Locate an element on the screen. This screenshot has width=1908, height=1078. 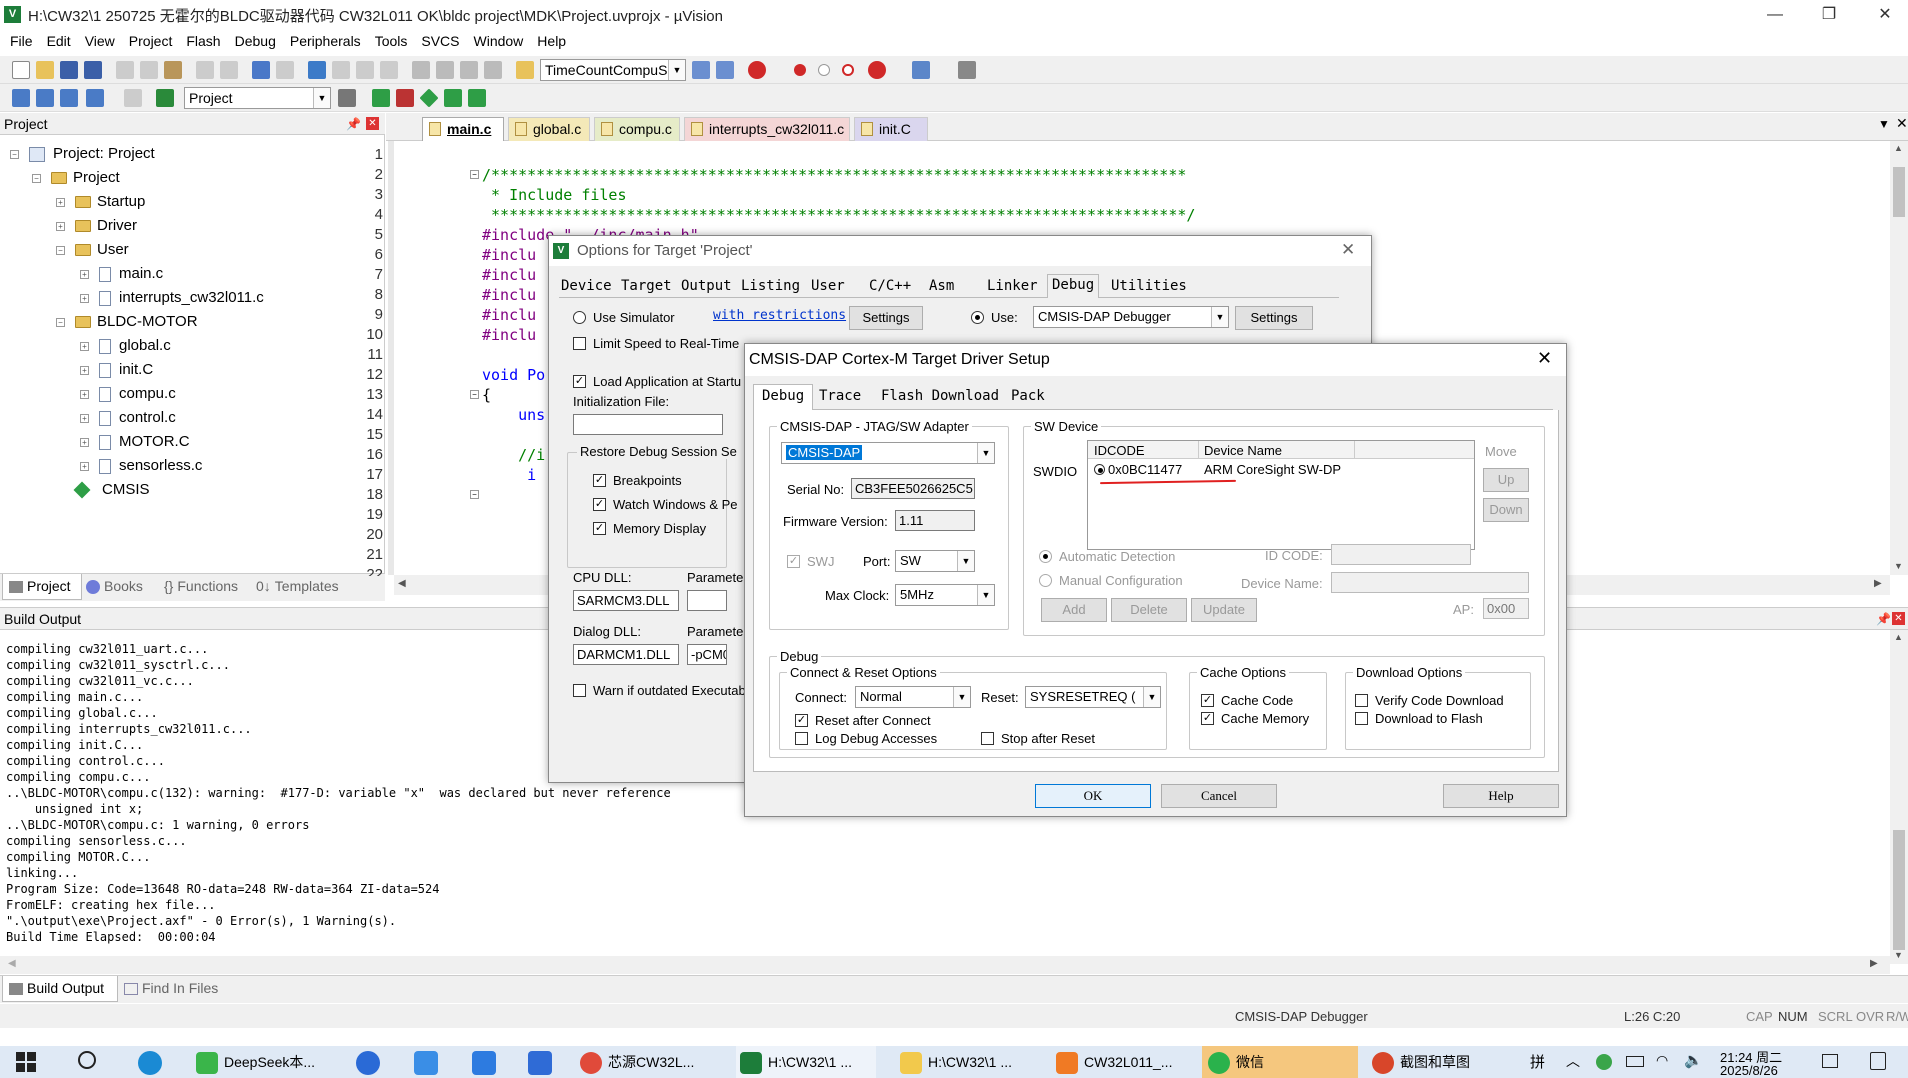
select-software-packs-icon is located at coordinates (453, 98).